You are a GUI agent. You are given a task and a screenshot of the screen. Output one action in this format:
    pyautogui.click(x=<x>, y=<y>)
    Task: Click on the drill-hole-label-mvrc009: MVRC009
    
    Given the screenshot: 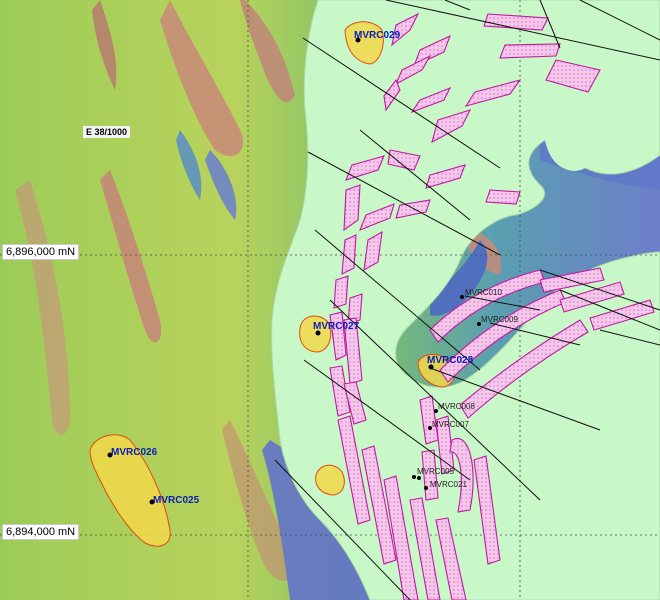 What is the action you would take?
    pyautogui.click(x=499, y=319)
    